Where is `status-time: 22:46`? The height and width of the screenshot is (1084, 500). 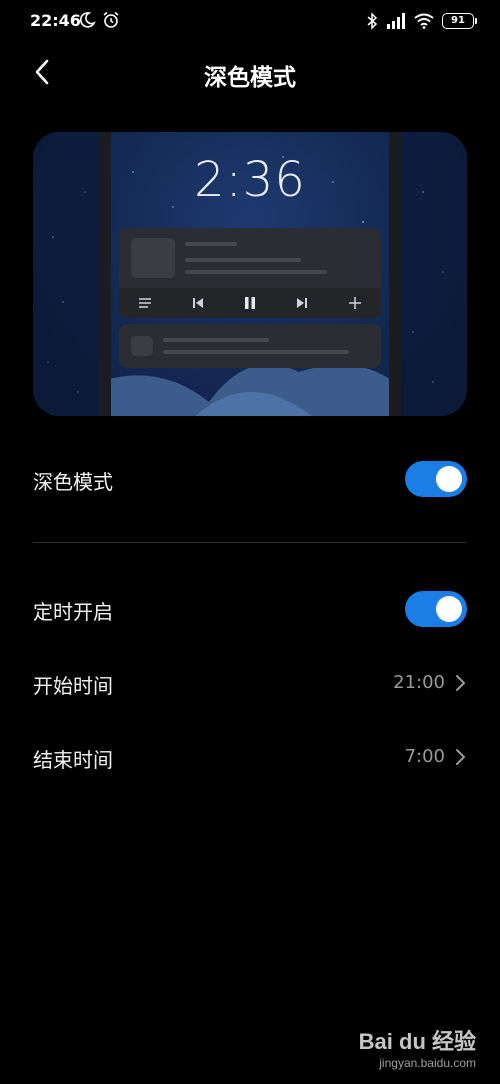 status-time: 22:46 is located at coordinates (55, 20).